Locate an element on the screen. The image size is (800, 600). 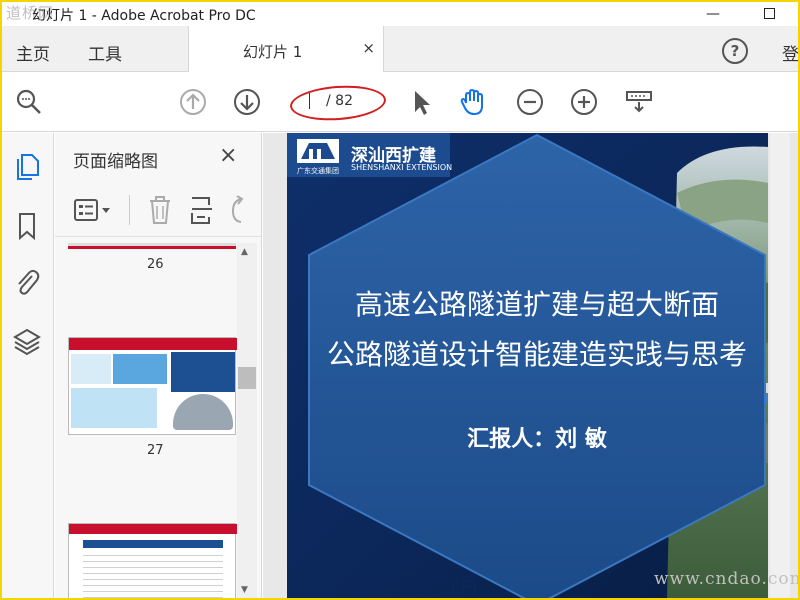
slide-reporter: 汇报人：刘 敏 is located at coordinates (537, 439).